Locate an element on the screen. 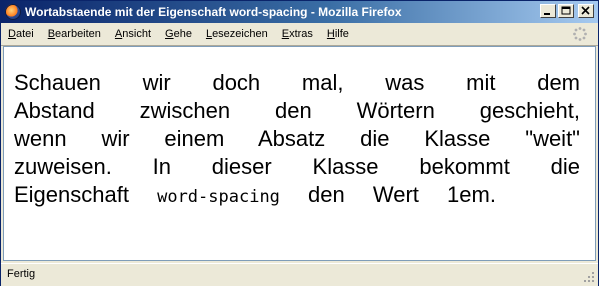 Image resolution: width=599 pixels, height=286 pixels. minimize-icon is located at coordinates (547, 14).